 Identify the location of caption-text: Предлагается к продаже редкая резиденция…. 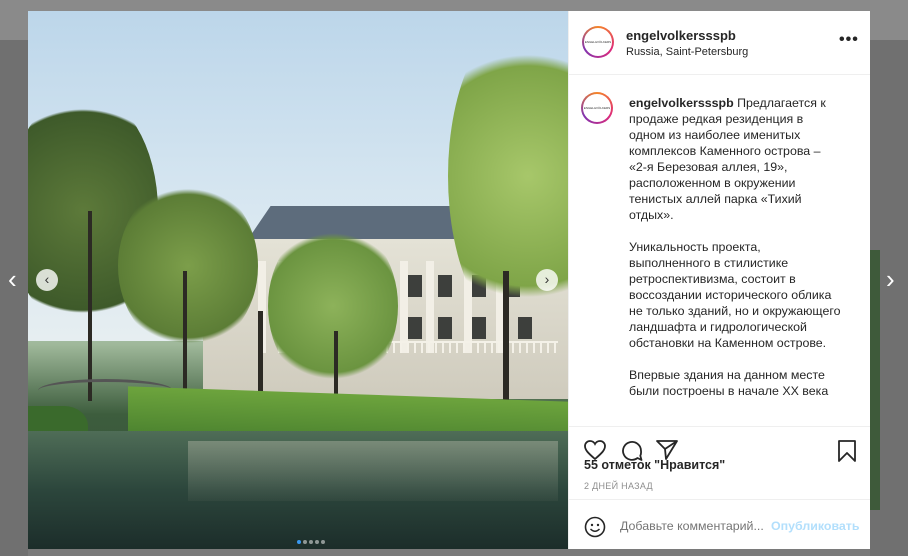
(735, 247).